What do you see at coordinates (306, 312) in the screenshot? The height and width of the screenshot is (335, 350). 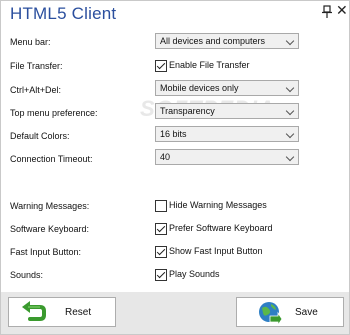 I see `save-button-label: Save` at bounding box center [306, 312].